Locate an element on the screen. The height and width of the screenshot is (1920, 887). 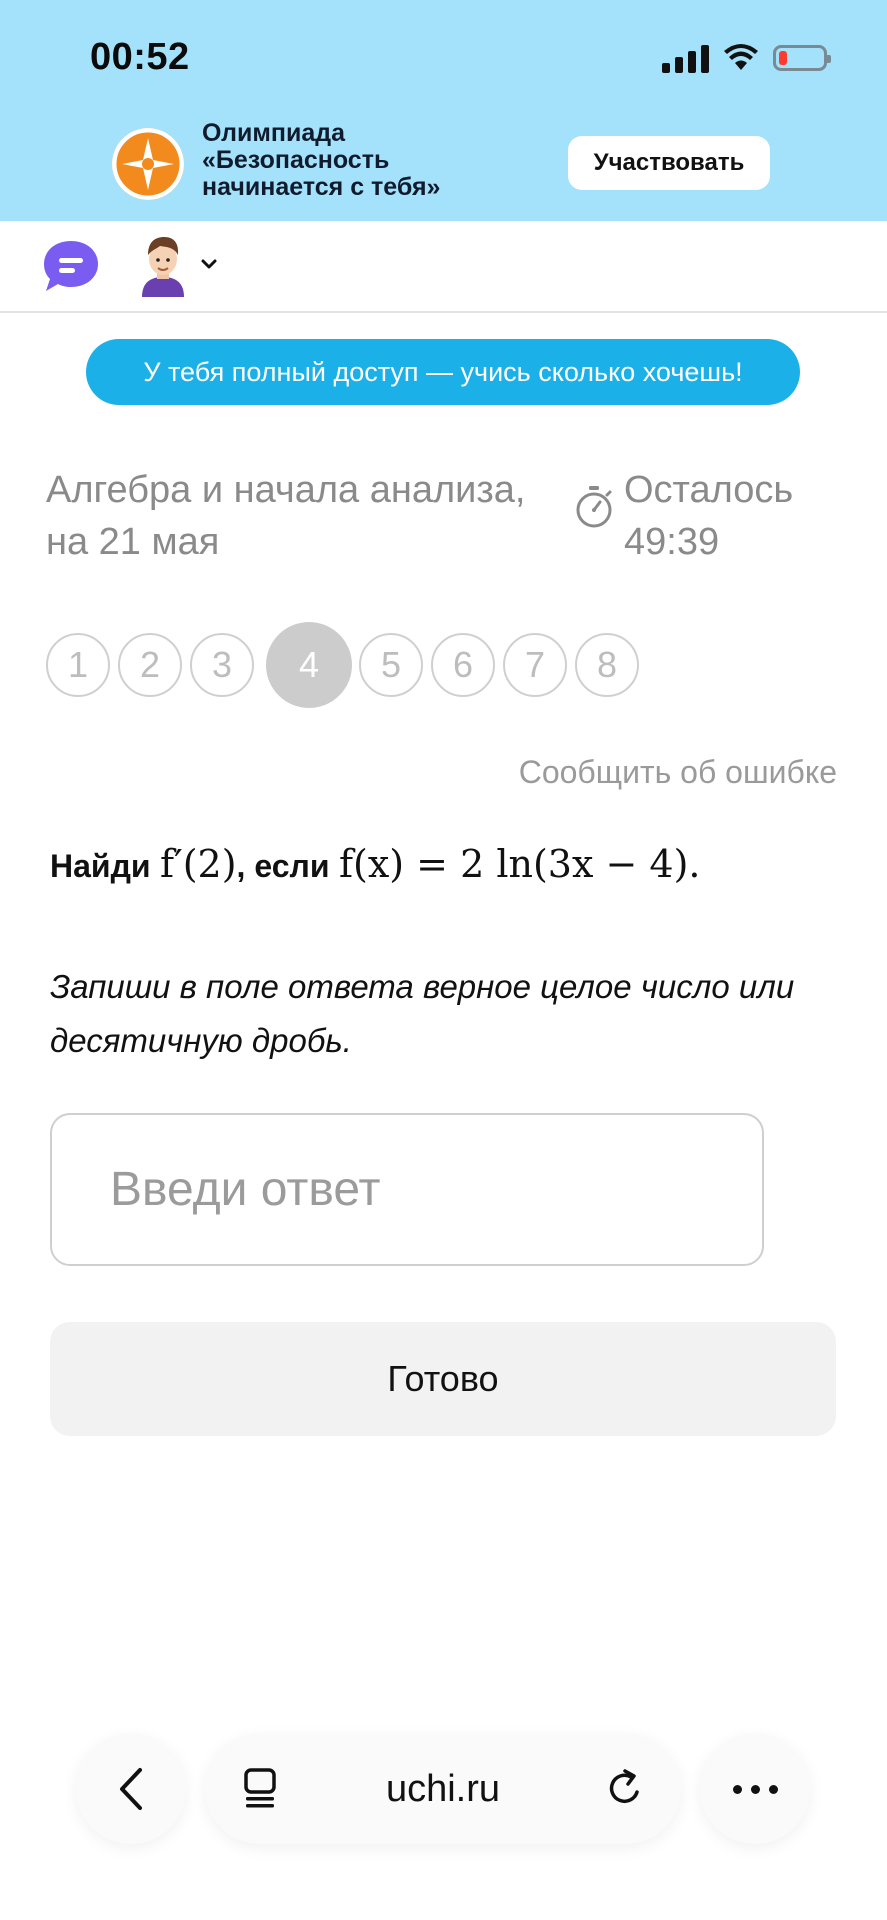
task-statement: Найди f′(2) , если f(x) = 2 ln(3x − 4). is located at coordinates (375, 864).